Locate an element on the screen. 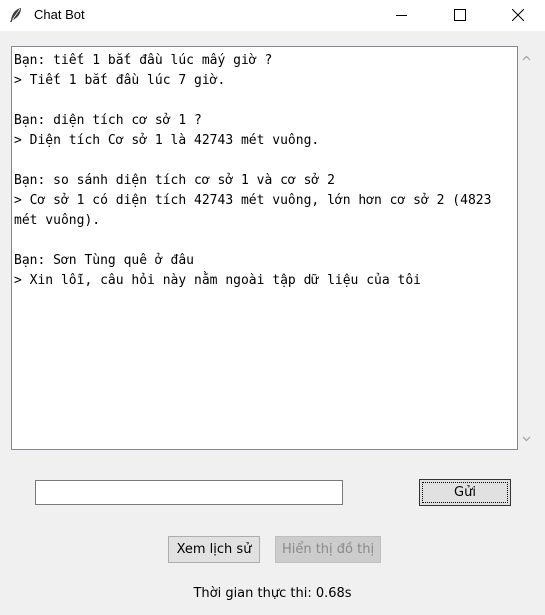 The width and height of the screenshot is (545, 615). minimize-icon is located at coordinates (401, 15).